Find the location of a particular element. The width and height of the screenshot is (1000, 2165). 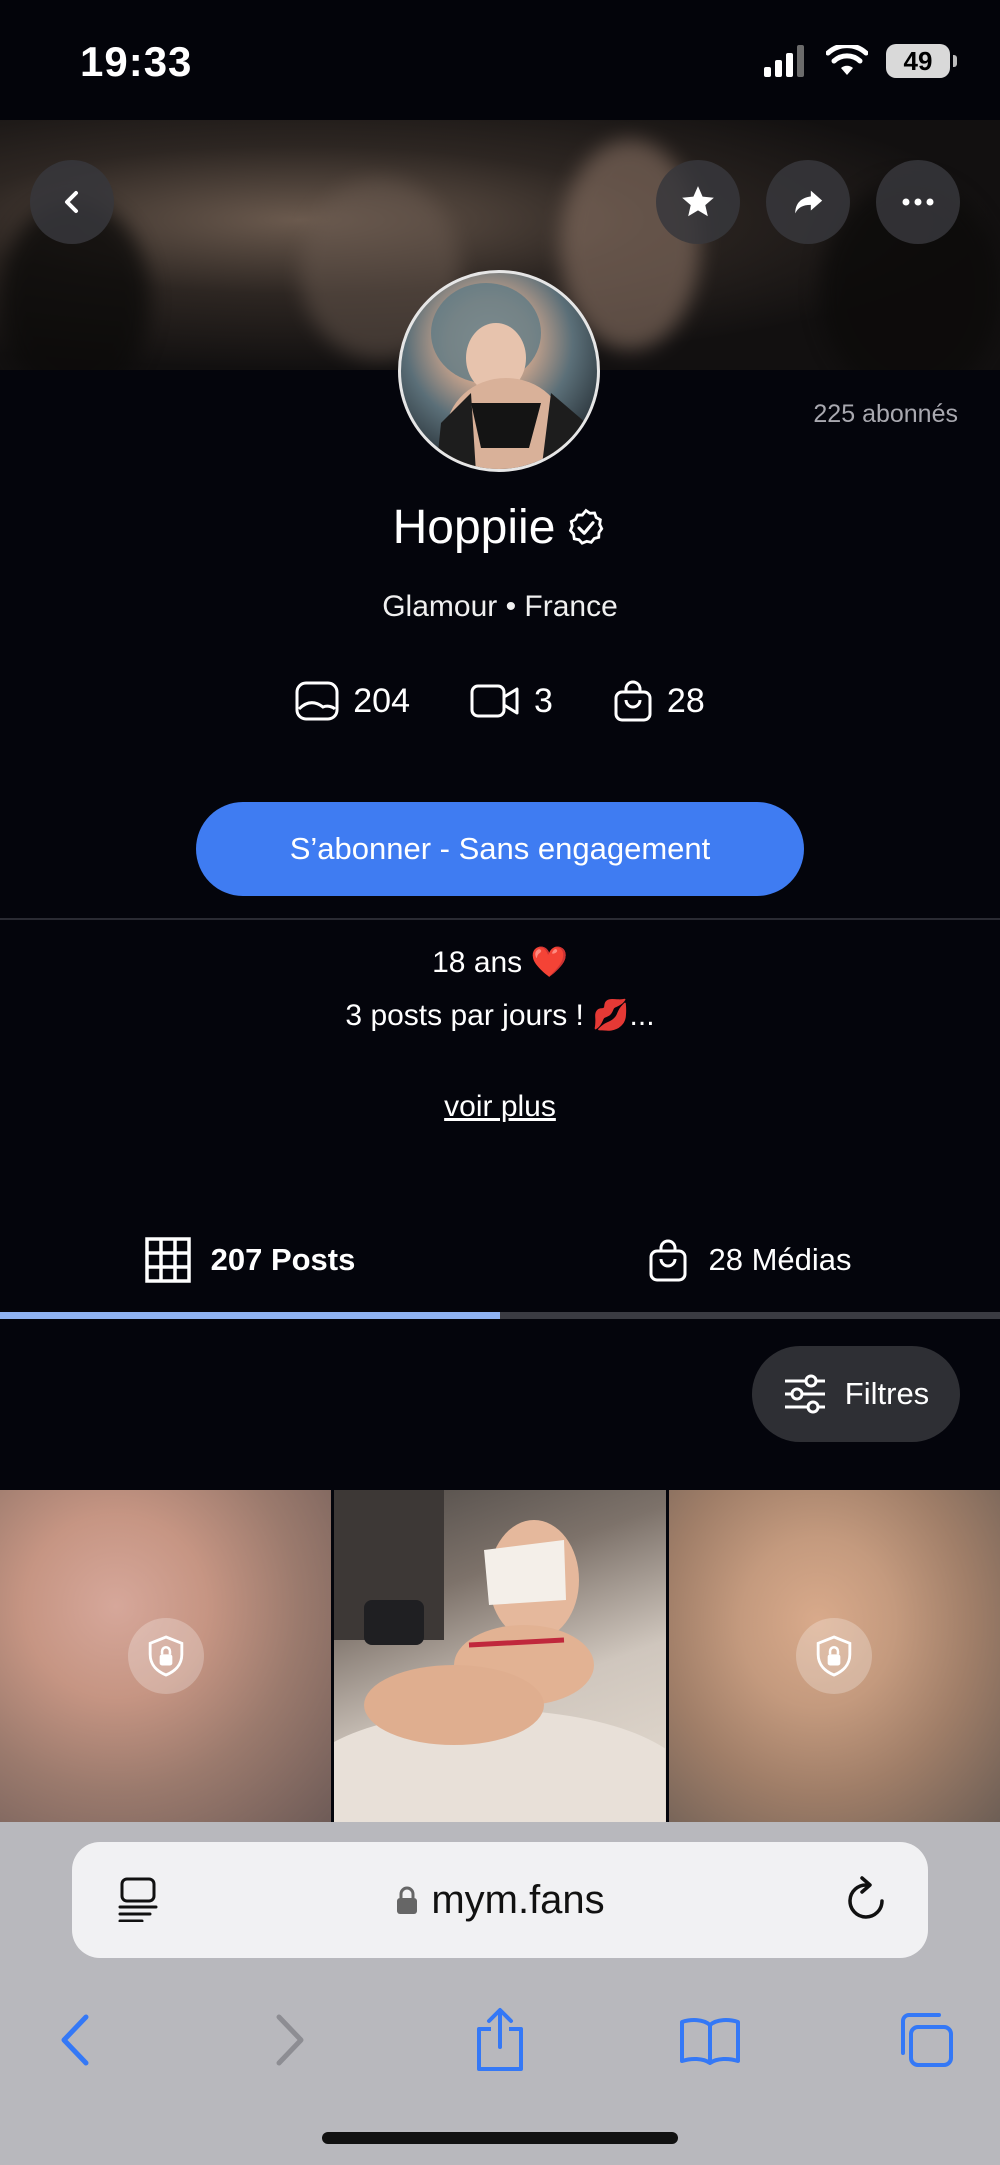

status-icons: 49 is located at coordinates (860, 61).